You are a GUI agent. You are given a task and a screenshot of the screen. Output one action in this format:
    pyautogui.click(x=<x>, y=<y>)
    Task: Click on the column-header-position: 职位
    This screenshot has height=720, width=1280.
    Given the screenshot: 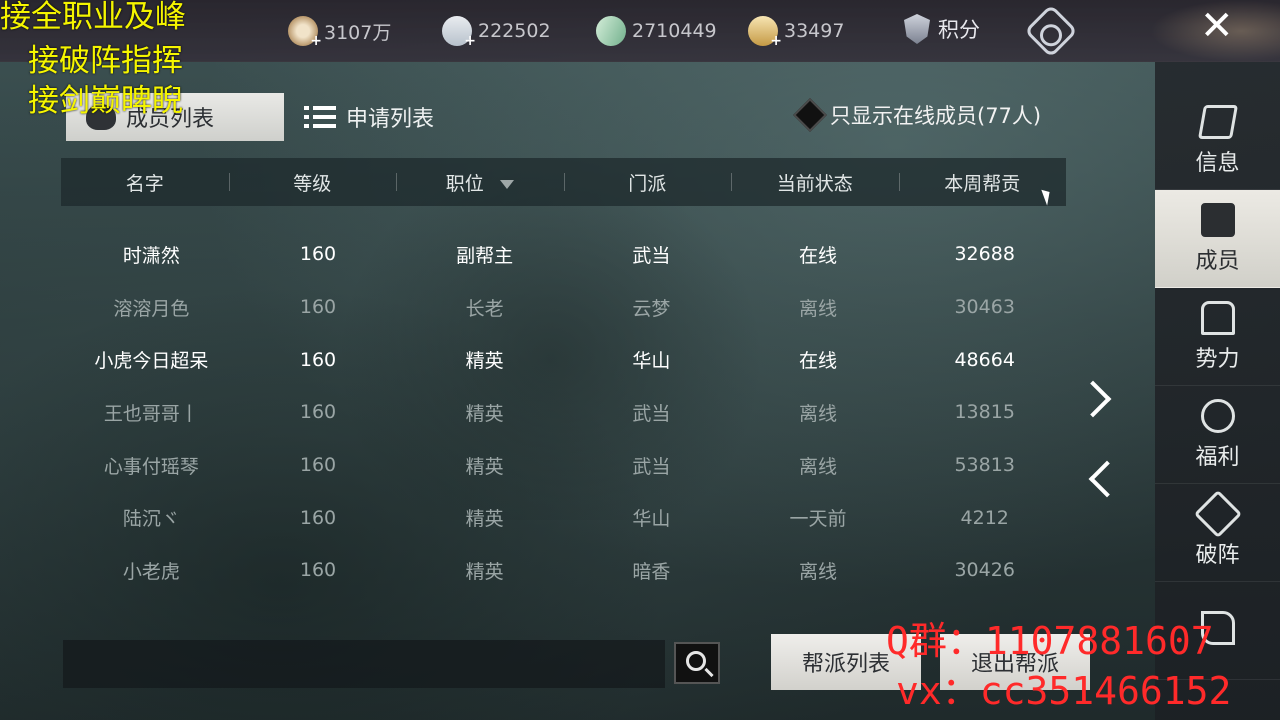 What is the action you would take?
    pyautogui.click(x=480, y=182)
    